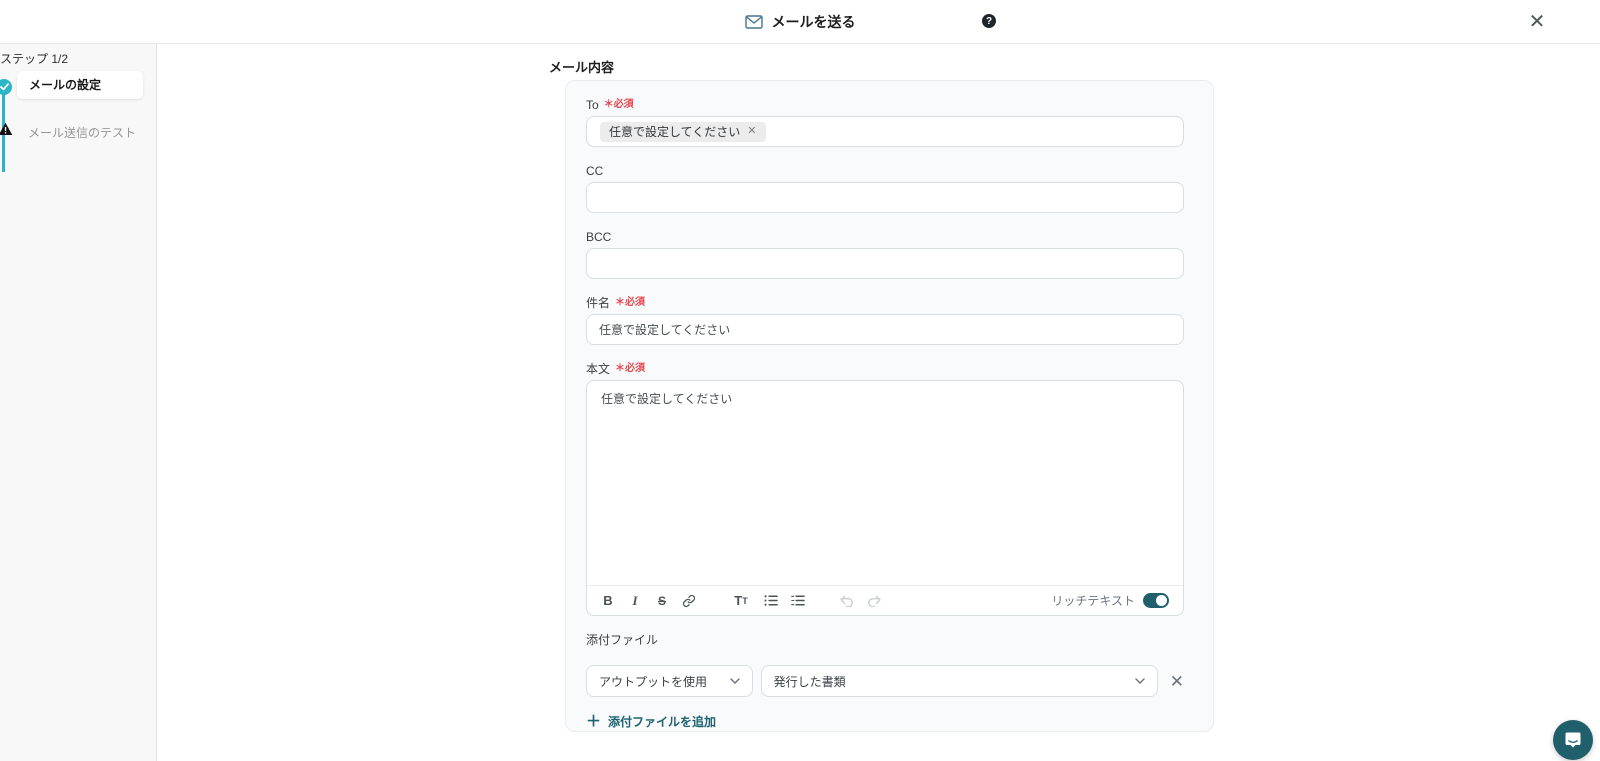  Describe the element at coordinates (798, 600) in the screenshot. I see `numbered-list-icon` at that location.